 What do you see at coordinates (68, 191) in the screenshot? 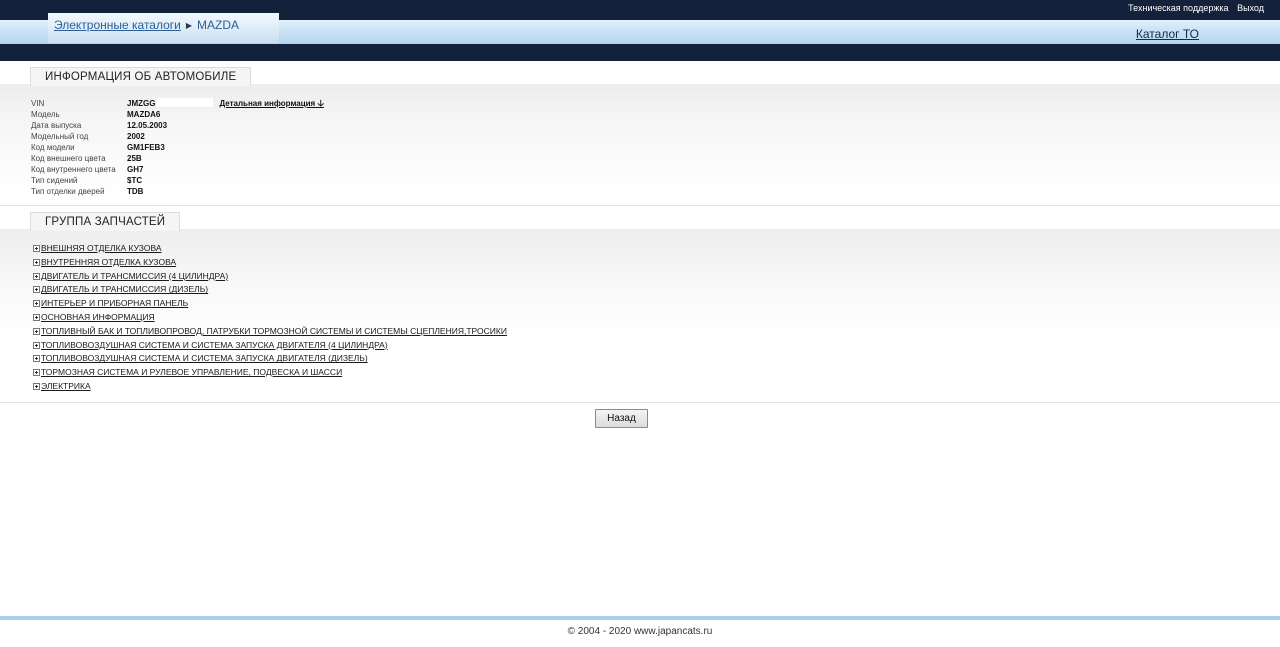
I see `info-label: Тип отделки дверей` at bounding box center [68, 191].